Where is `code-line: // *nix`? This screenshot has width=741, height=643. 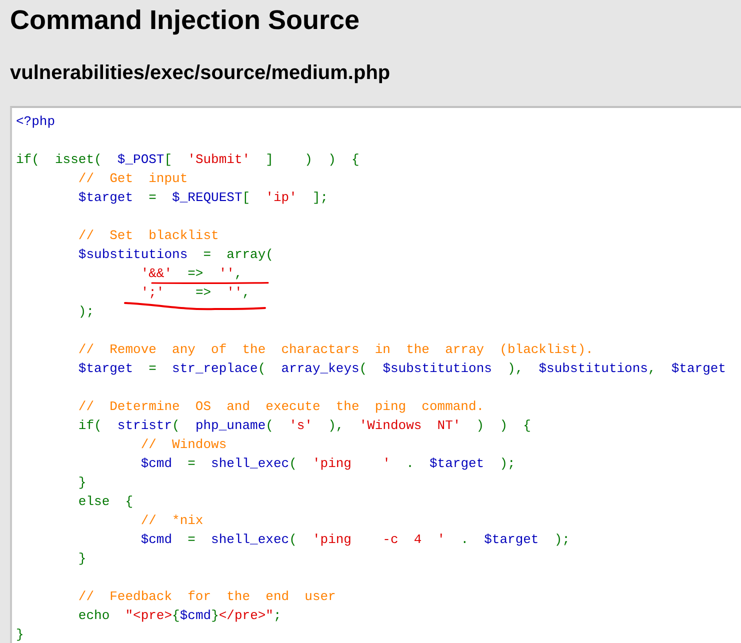 code-line: // *nix is located at coordinates (172, 520).